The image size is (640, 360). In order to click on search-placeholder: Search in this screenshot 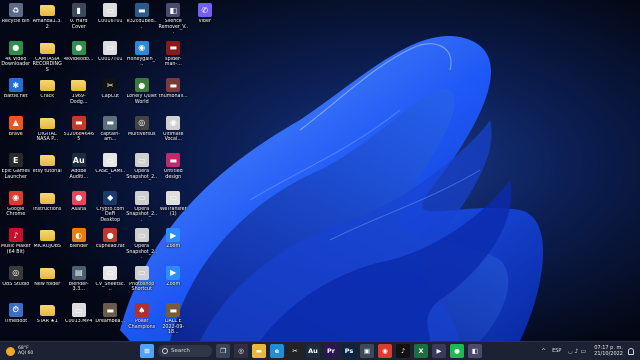, I will do `click(180, 351)`.